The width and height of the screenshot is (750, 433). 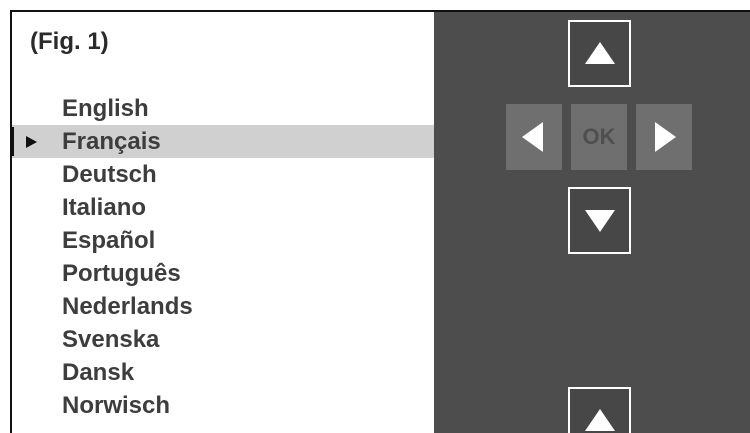 I want to click on triangle-right-icon, so click(x=665, y=137).